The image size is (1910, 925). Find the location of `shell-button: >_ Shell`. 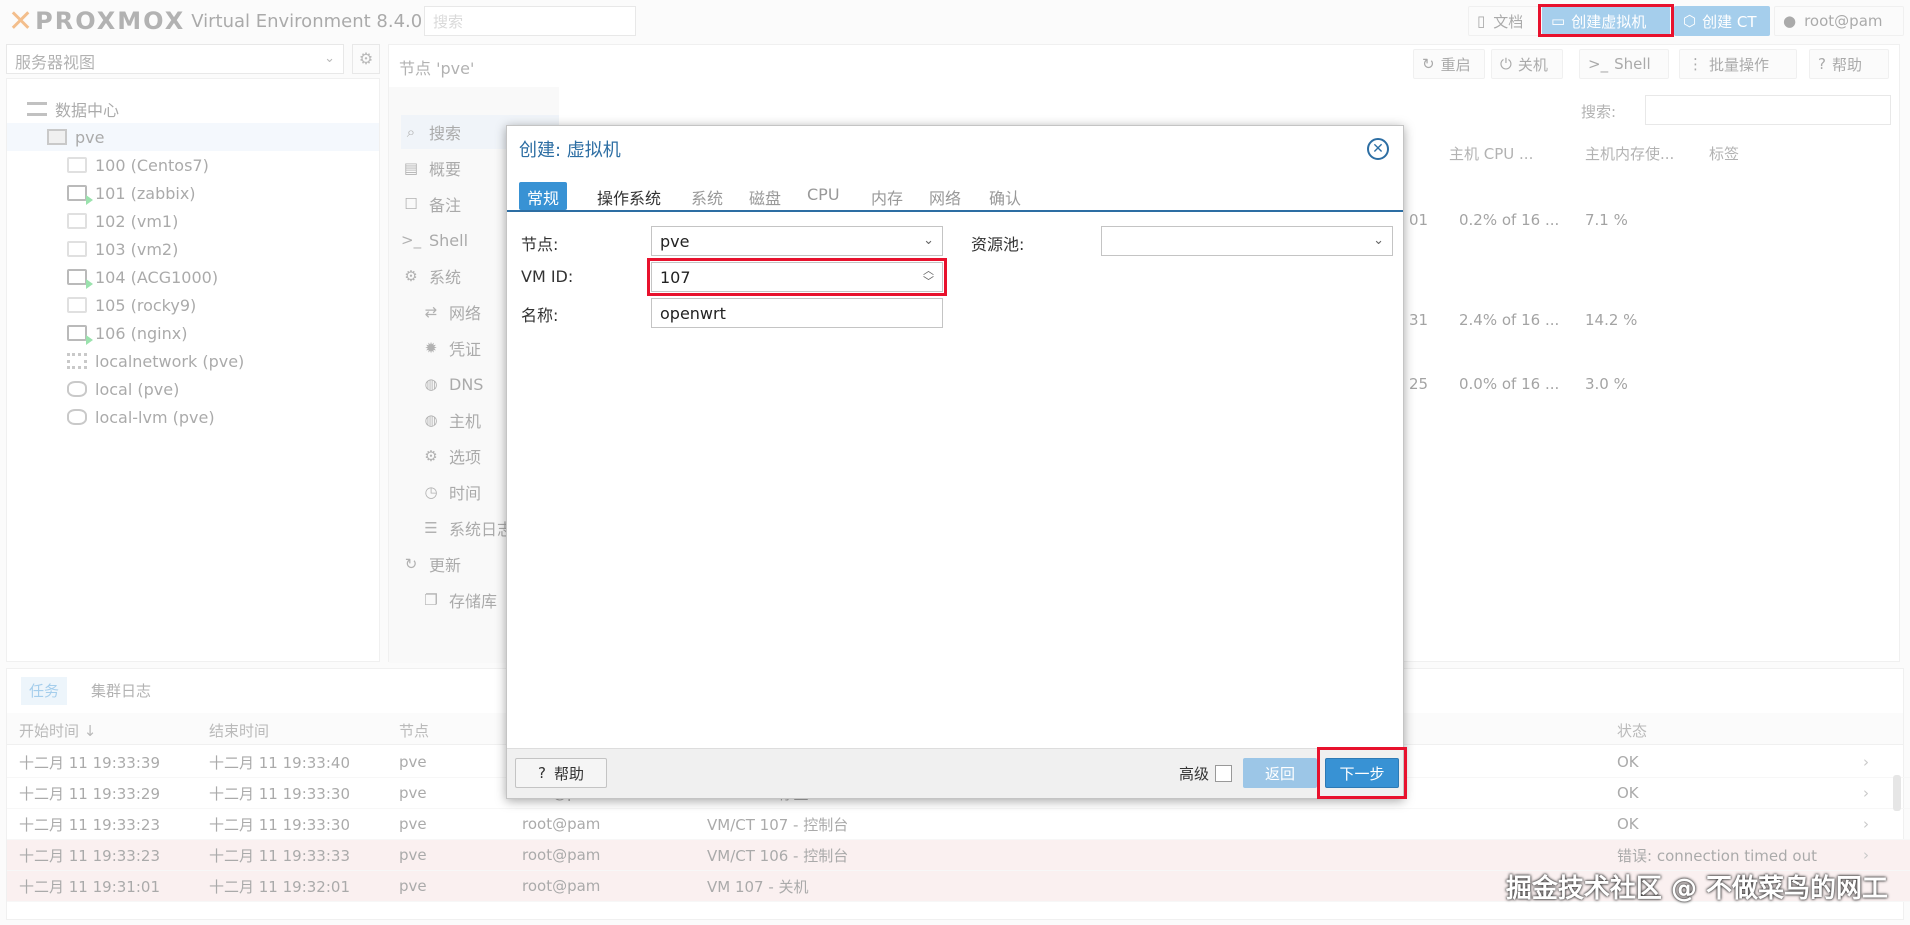

shell-button: >_ Shell is located at coordinates (1624, 64).